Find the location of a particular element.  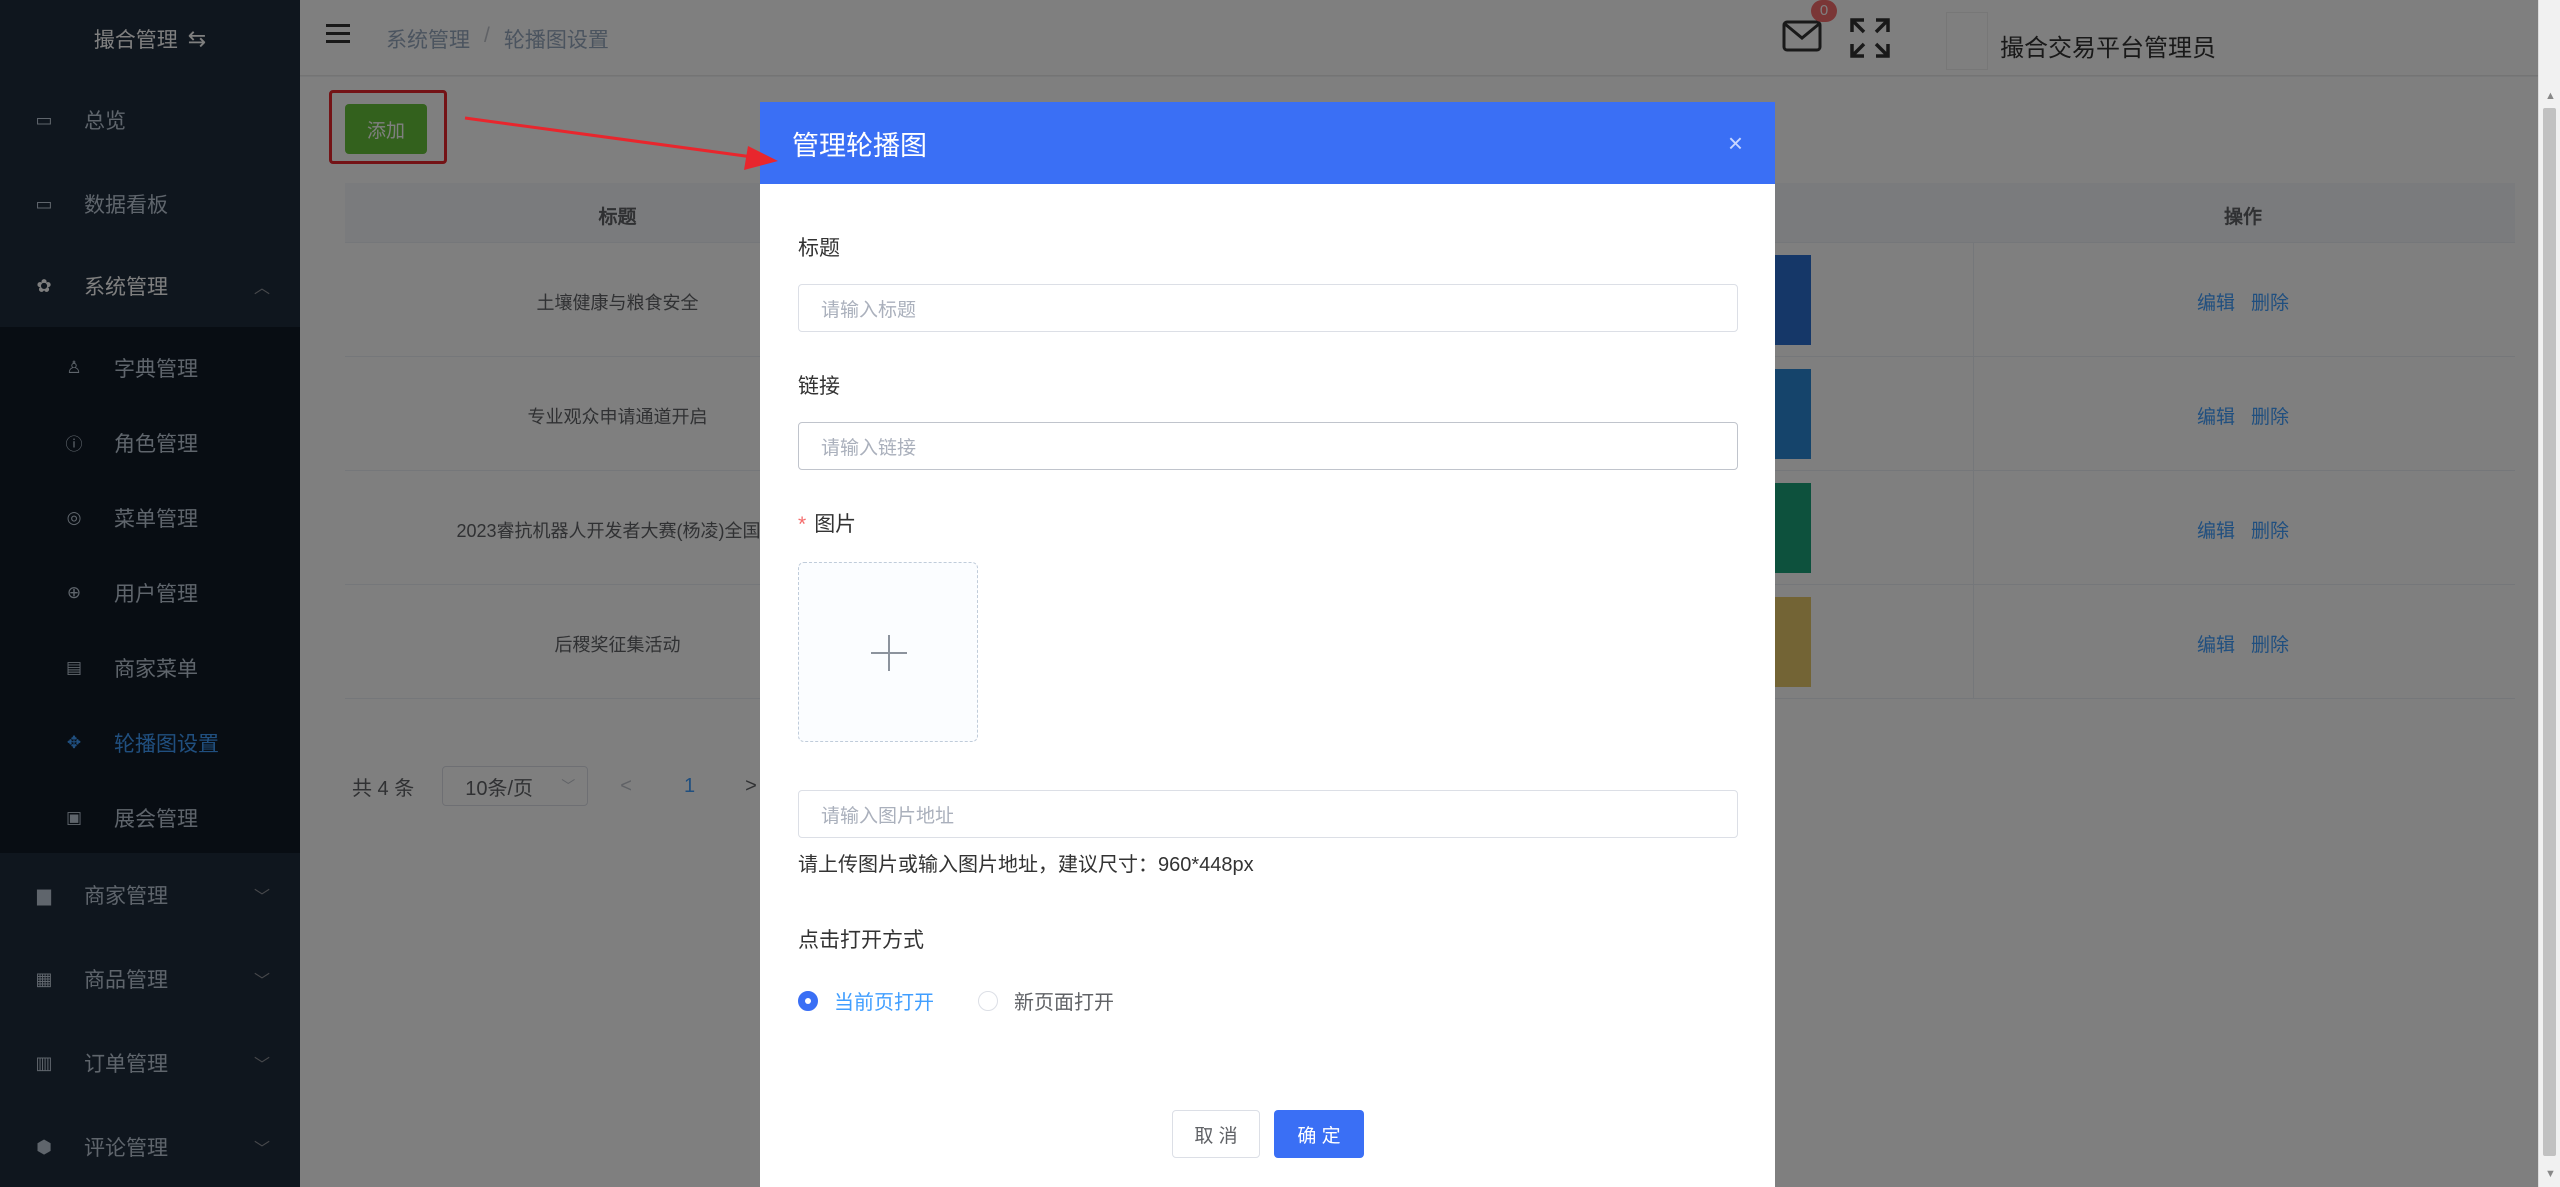

scrollbar-thumb is located at coordinates (2549, 632).